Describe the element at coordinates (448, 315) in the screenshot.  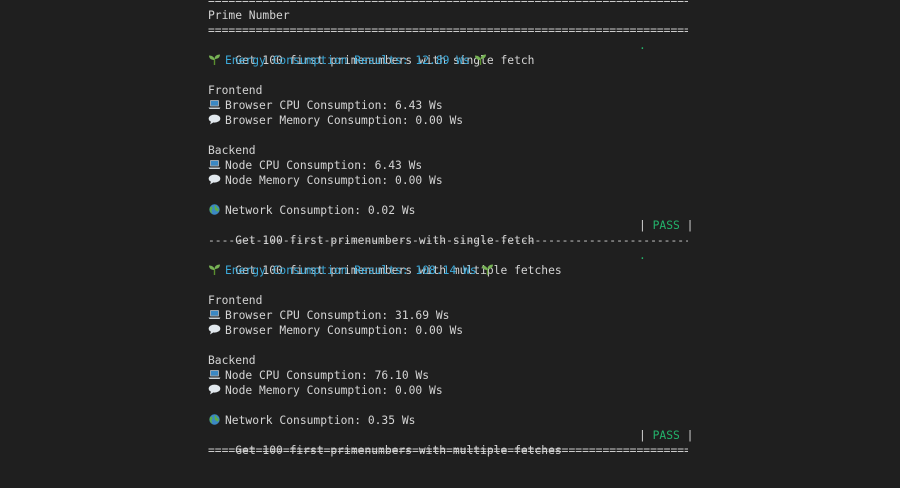
I see `browser-cpu-line: Browser CPU Consumption: 31.69 Ws` at that location.